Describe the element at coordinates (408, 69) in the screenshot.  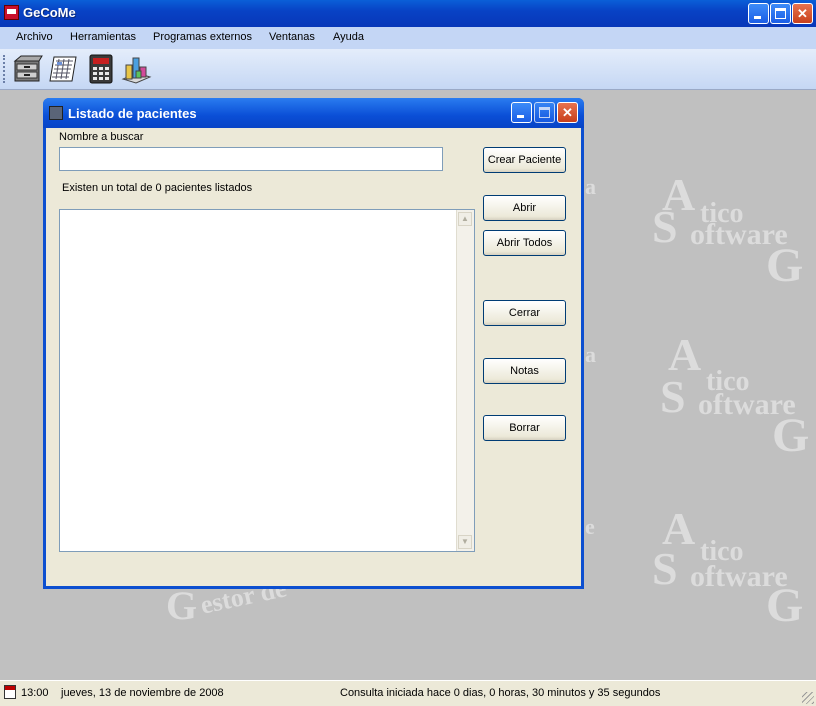
I see `toolbar` at that location.